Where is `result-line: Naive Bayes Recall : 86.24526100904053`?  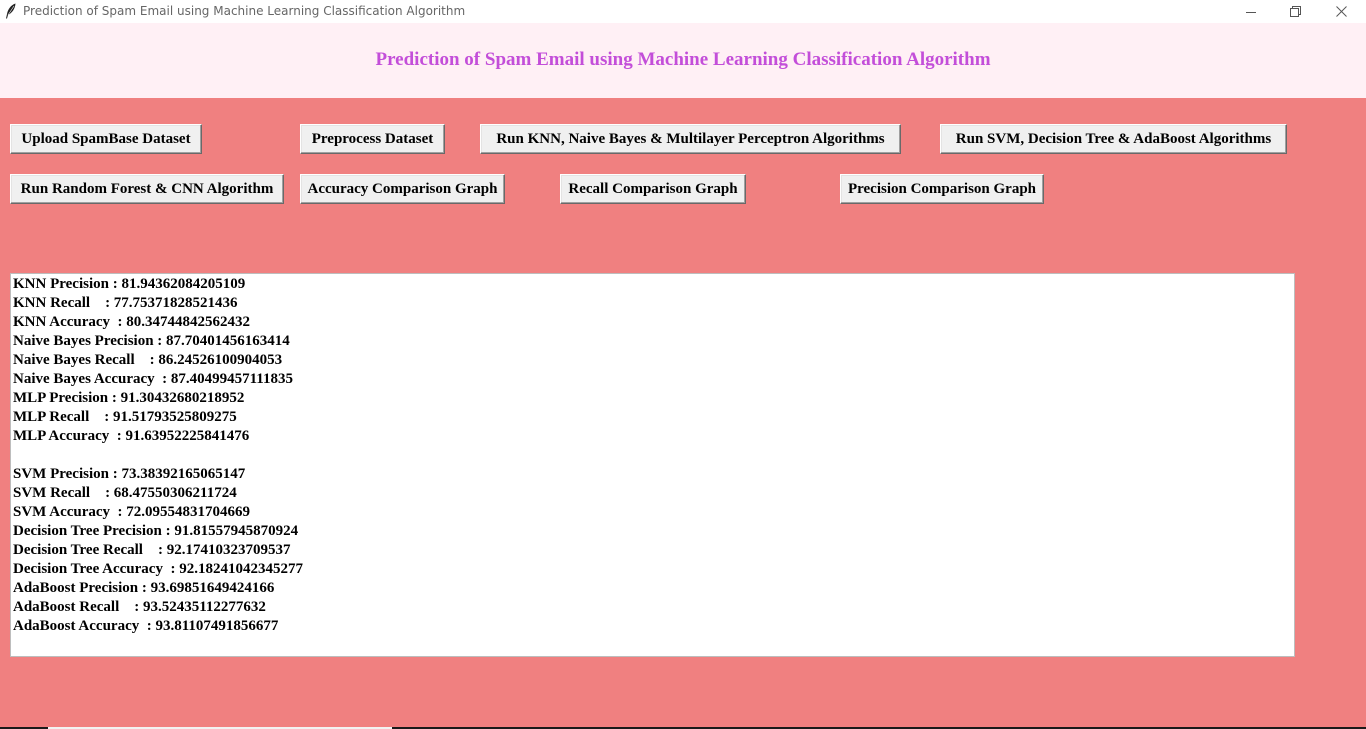 result-line: Naive Bayes Recall : 86.24526100904053 is located at coordinates (148, 360).